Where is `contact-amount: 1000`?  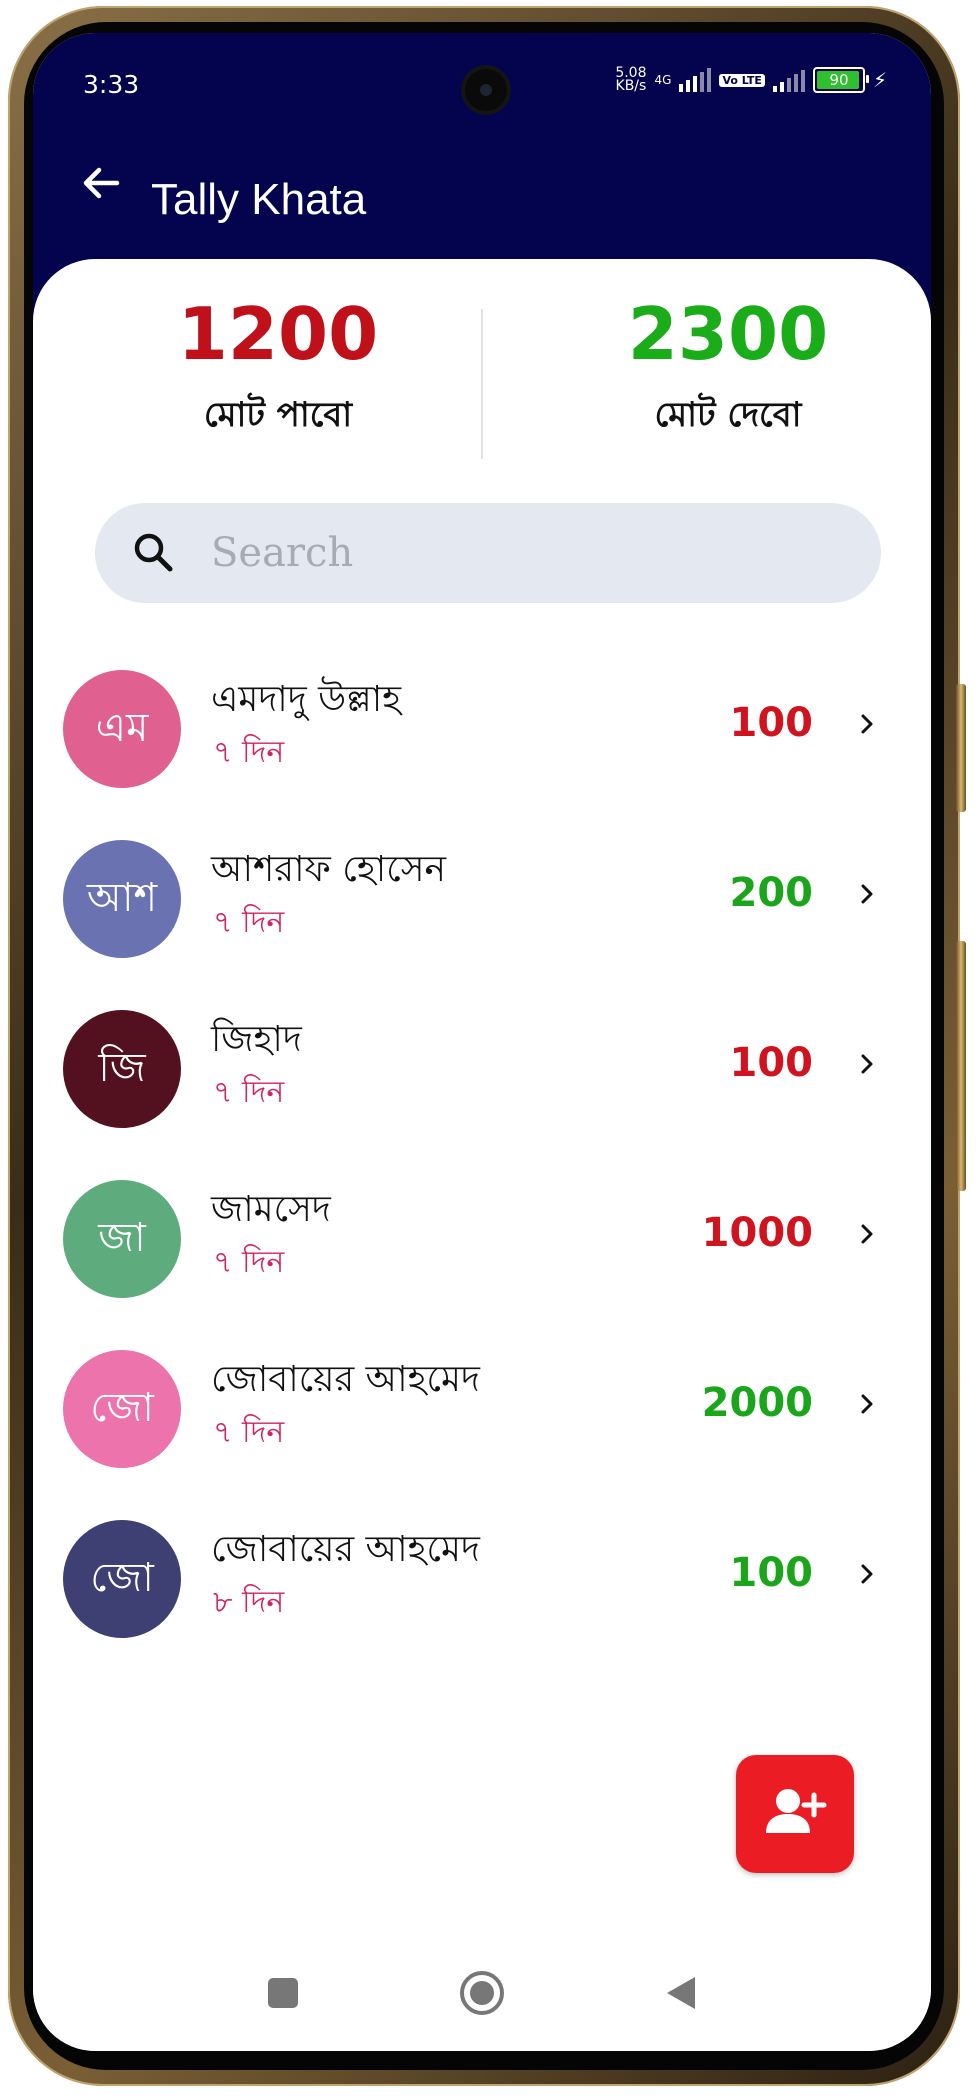
contact-amount: 1000 is located at coordinates (757, 1233).